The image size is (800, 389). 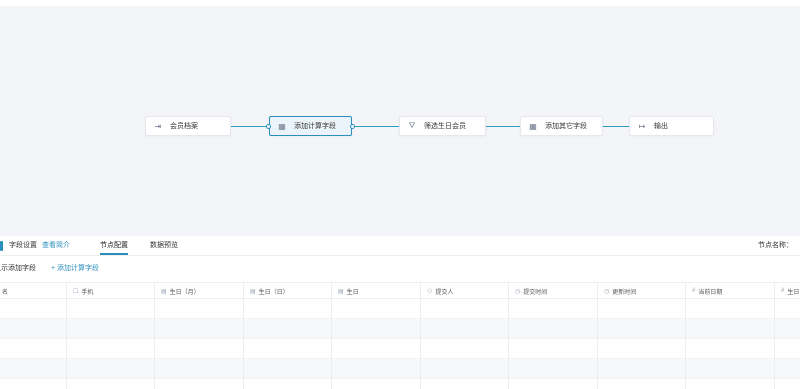 I want to click on filter-icon: ⛛, so click(x=412, y=125).